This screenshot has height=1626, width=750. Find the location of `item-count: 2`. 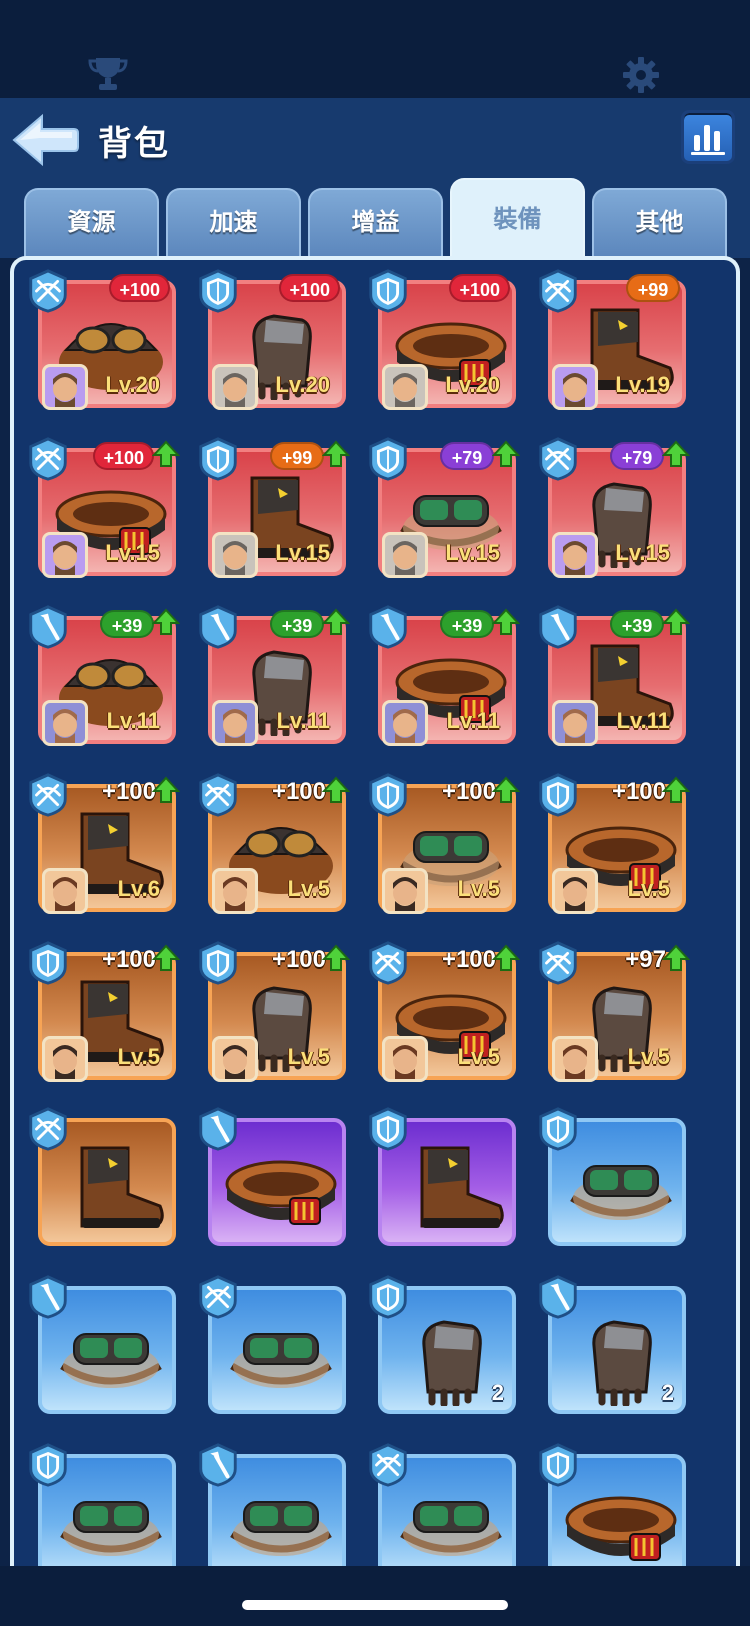

item-count: 2 is located at coordinates (497, 1392).